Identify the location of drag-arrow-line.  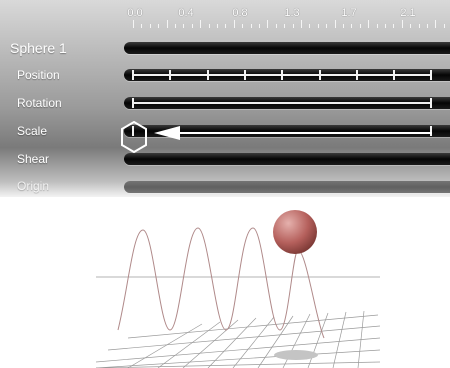
(297, 133).